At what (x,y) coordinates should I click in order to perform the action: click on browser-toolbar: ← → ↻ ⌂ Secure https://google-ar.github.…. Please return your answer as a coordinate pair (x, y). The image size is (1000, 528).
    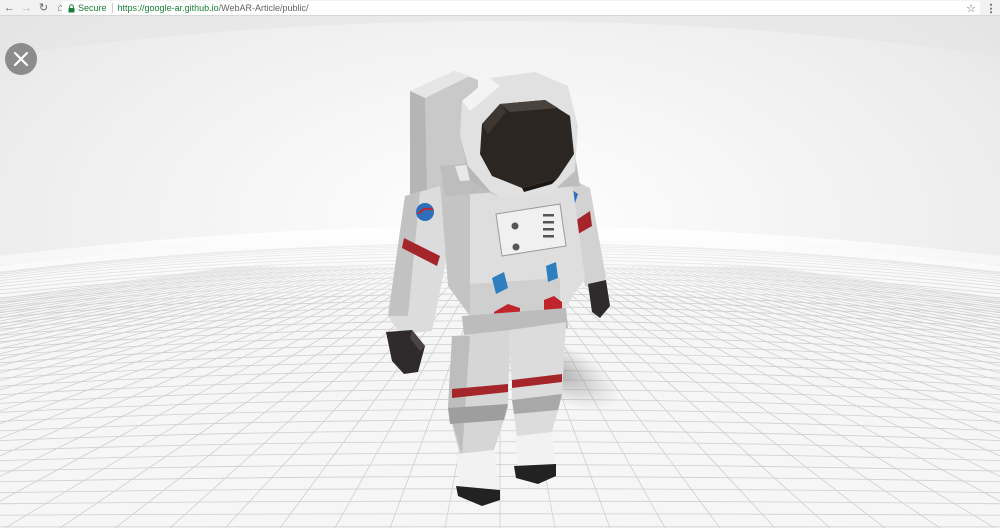
    Looking at the image, I should click on (500, 8).